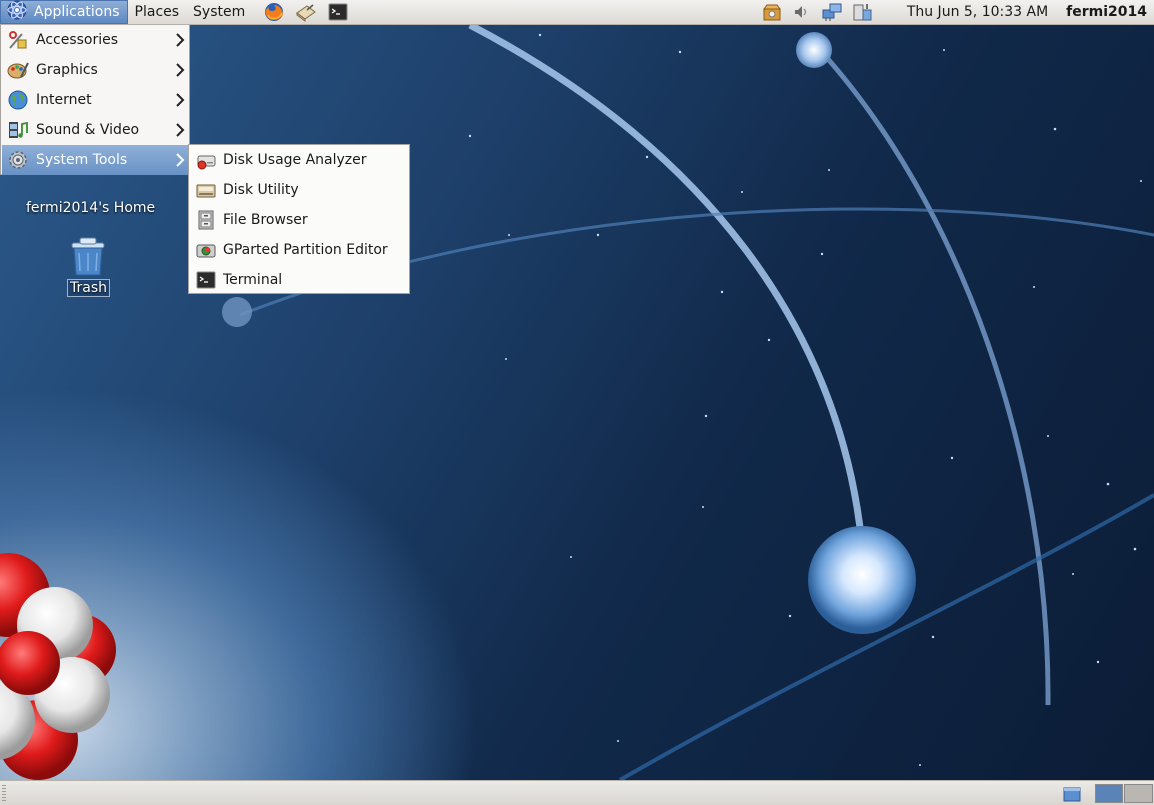 The width and height of the screenshot is (1154, 805). Describe the element at coordinates (253, 280) in the screenshot. I see `submenu-item-label: Terminal` at that location.